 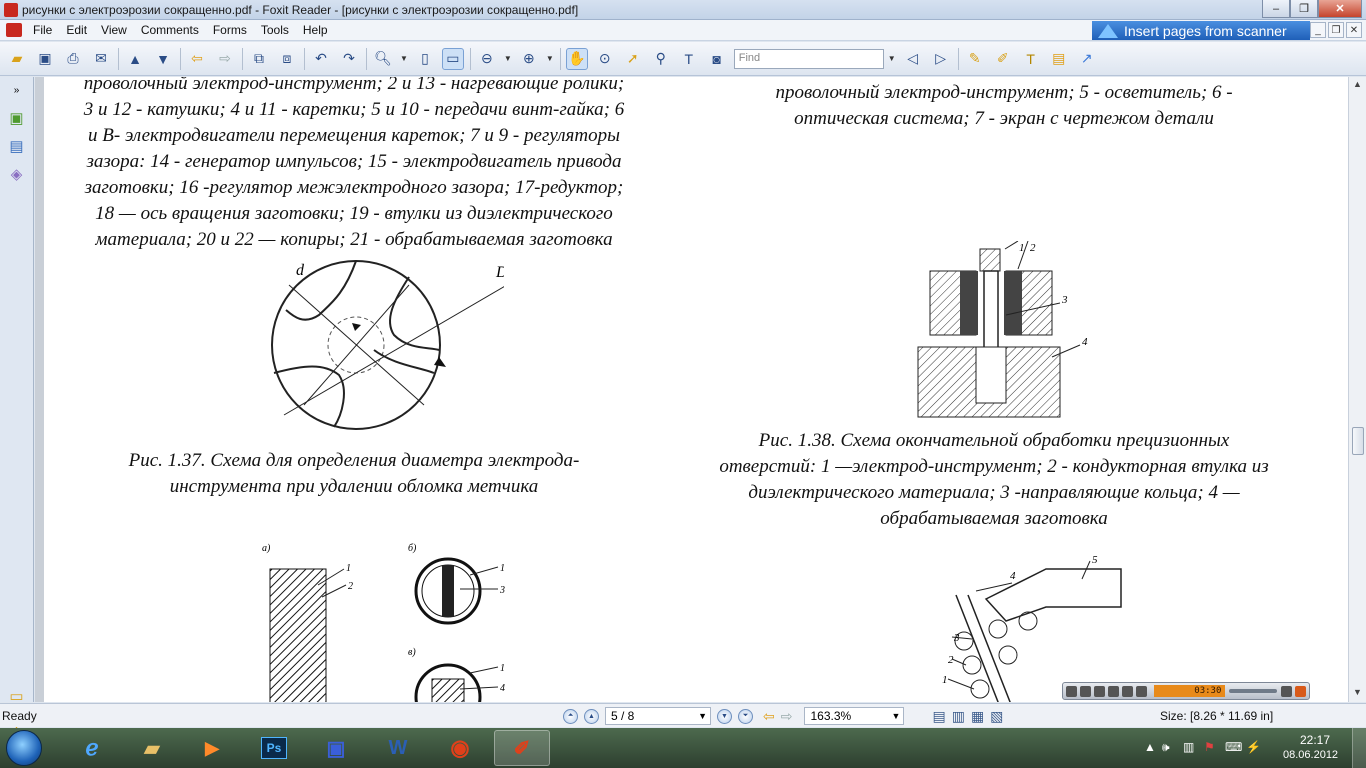 What do you see at coordinates (287, 59) in the screenshot?
I see `extract-pages-icon: ⧈` at bounding box center [287, 59].